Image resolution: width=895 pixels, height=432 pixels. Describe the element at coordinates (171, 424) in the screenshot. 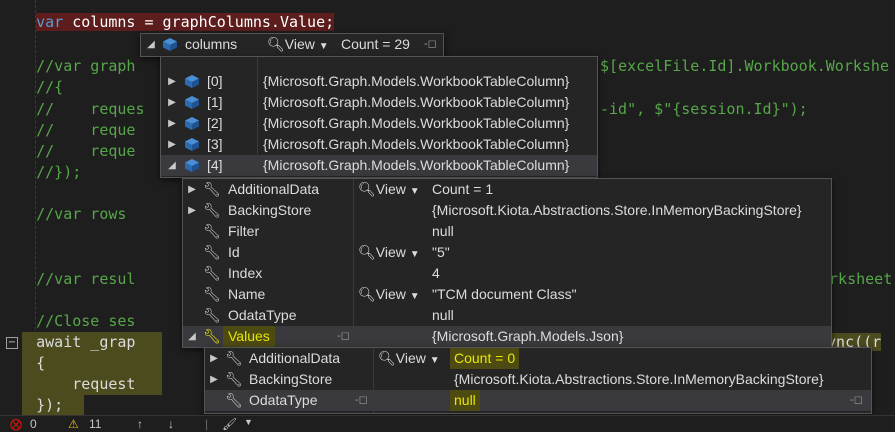

I see `arrow-down-icon: ↓` at that location.